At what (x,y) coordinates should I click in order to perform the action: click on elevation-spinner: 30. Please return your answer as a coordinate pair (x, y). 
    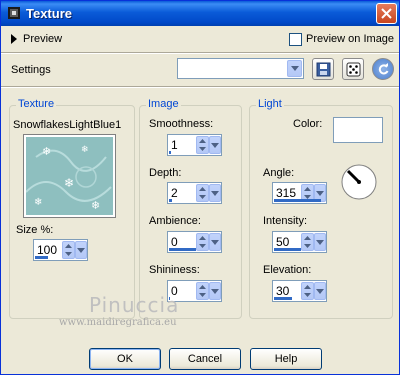
    Looking at the image, I should click on (299, 291).